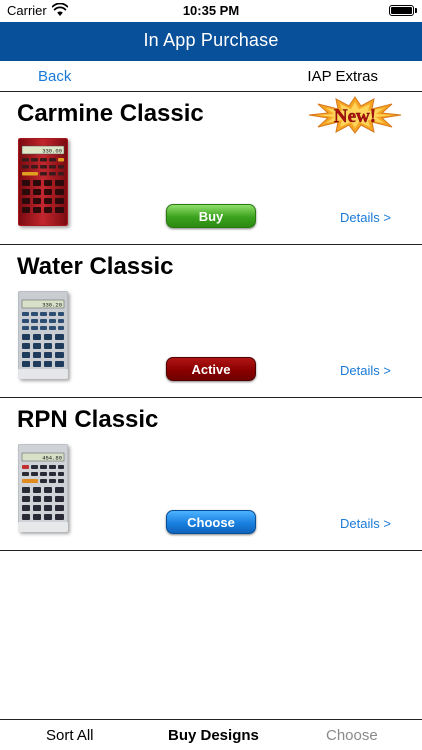 The height and width of the screenshot is (750, 422). What do you see at coordinates (110, 113) in the screenshot?
I see `product-title: Carmine Classic` at bounding box center [110, 113].